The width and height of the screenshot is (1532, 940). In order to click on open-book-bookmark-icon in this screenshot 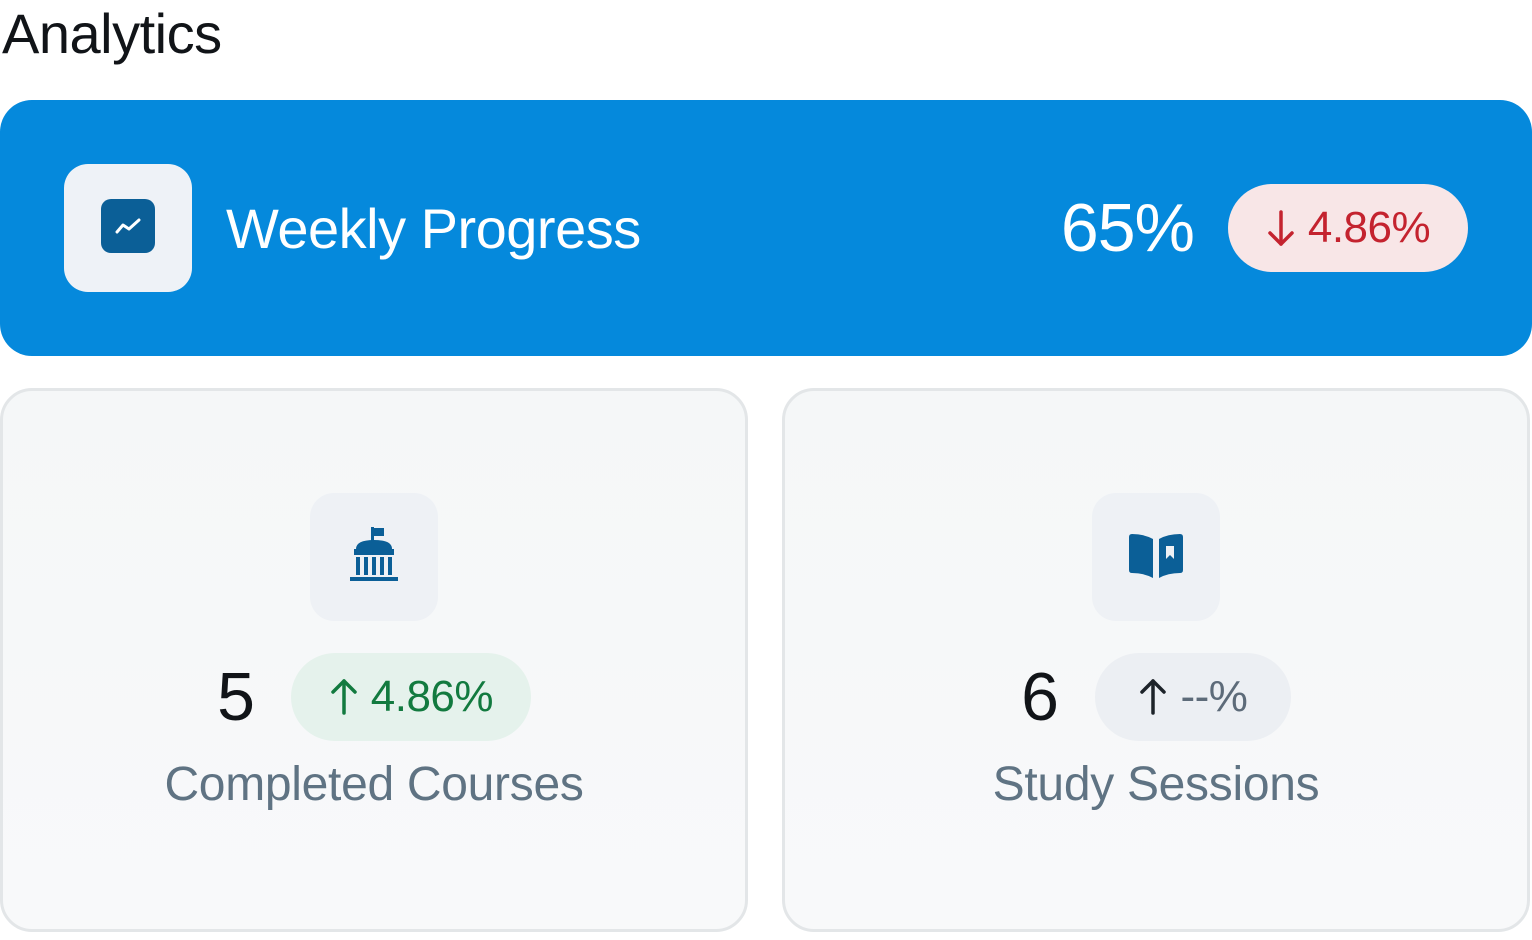, I will do `click(1156, 557)`.